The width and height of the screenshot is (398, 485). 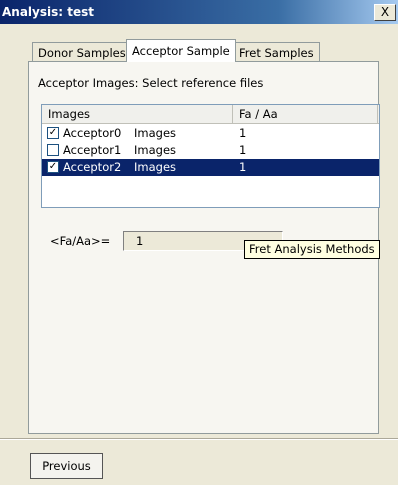 I want to click on tab-donor-samples: Donor Samples, so click(x=82, y=52).